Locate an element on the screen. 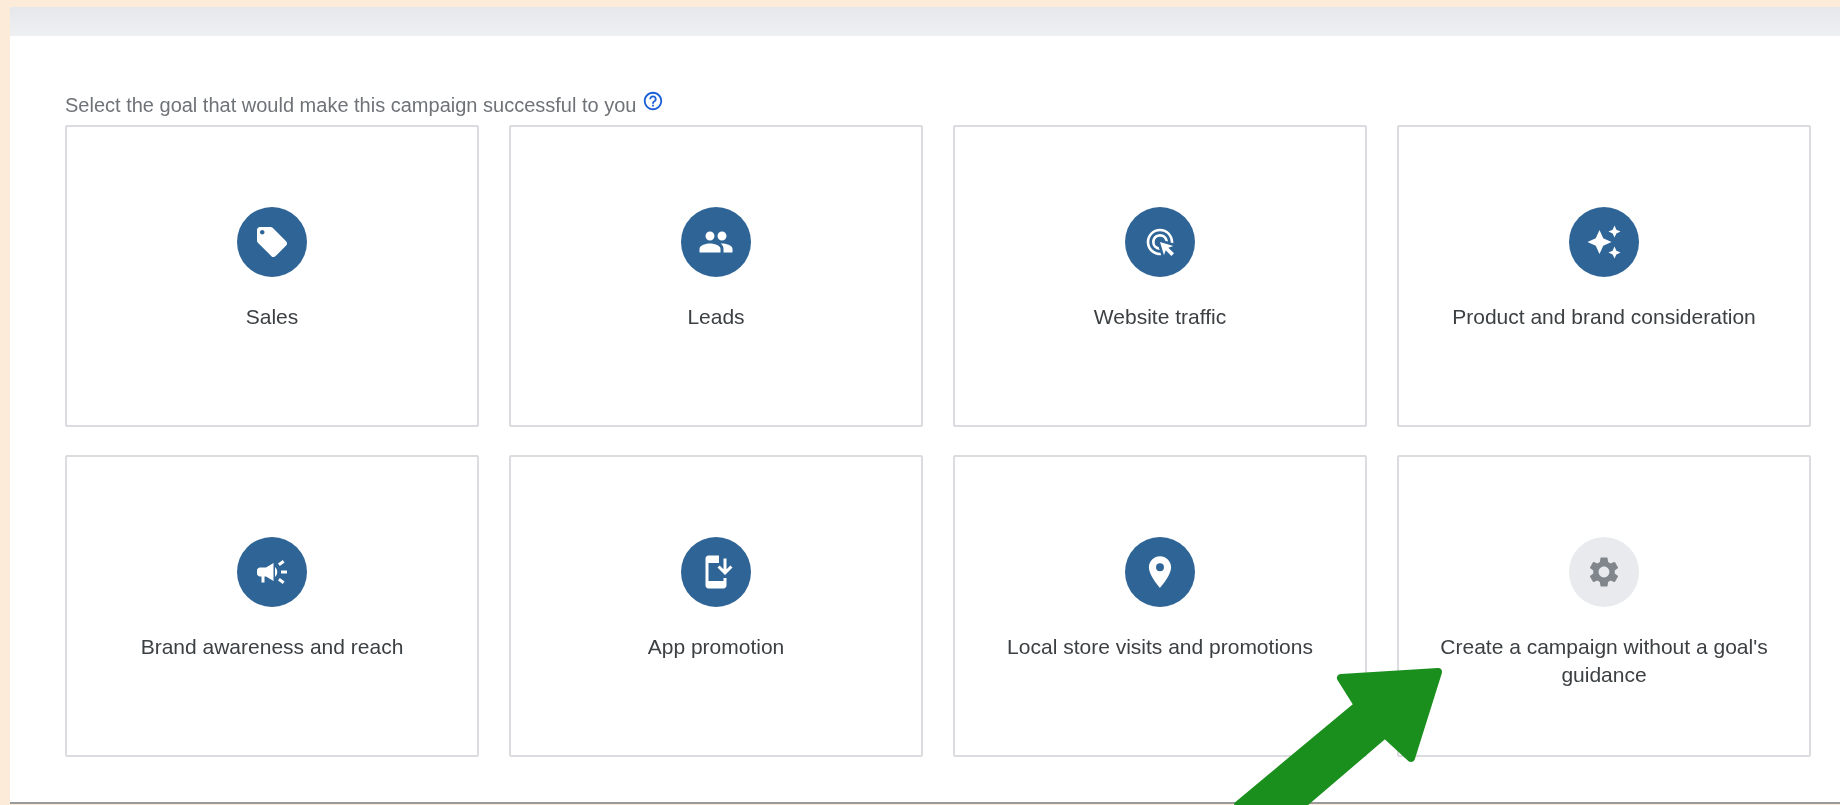 This screenshot has height=805, width=1840. goal-card: Brand awareness and reach is located at coordinates (272, 606).